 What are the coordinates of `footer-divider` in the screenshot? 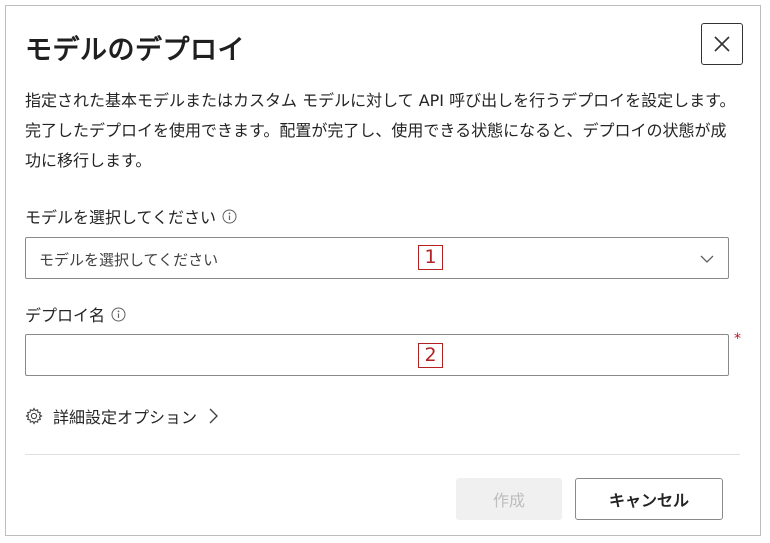 It's located at (382, 454).